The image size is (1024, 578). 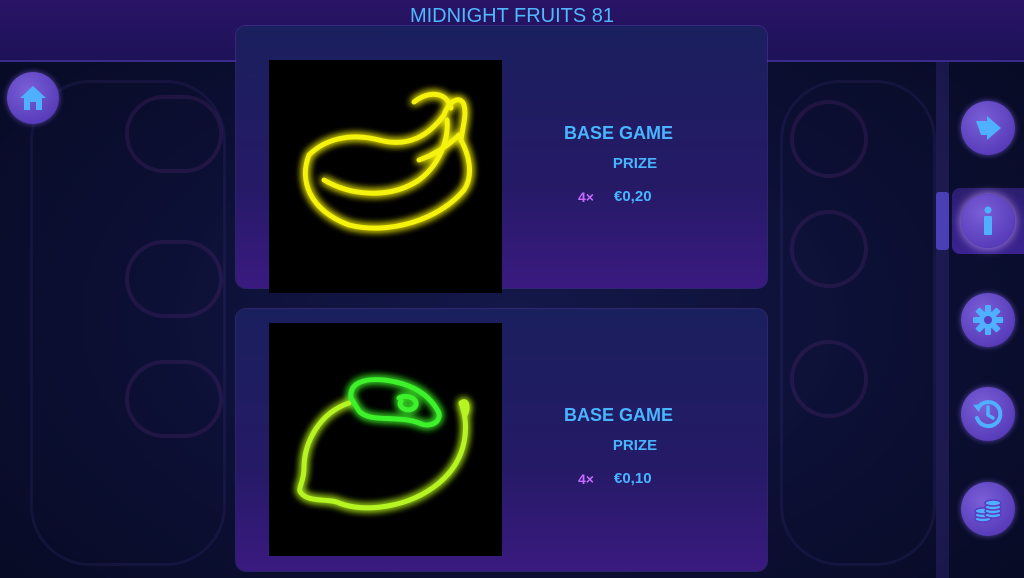 I want to click on info-icon, so click(x=988, y=220).